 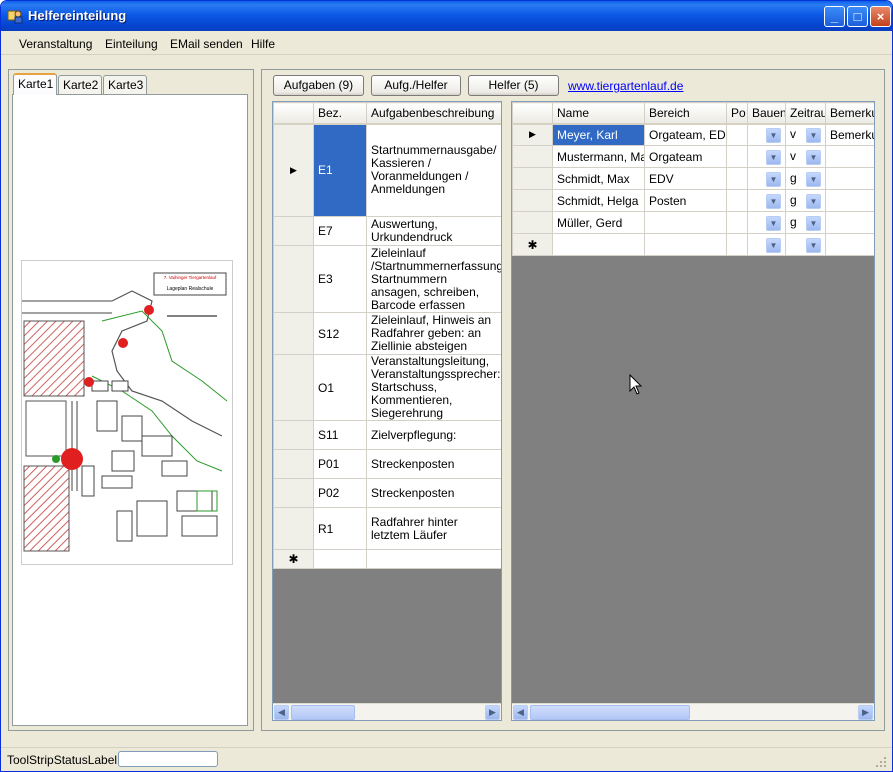 I want to click on table-row: Schmidt, Helga Posten ▼ g ▼, so click(x=693, y=200).